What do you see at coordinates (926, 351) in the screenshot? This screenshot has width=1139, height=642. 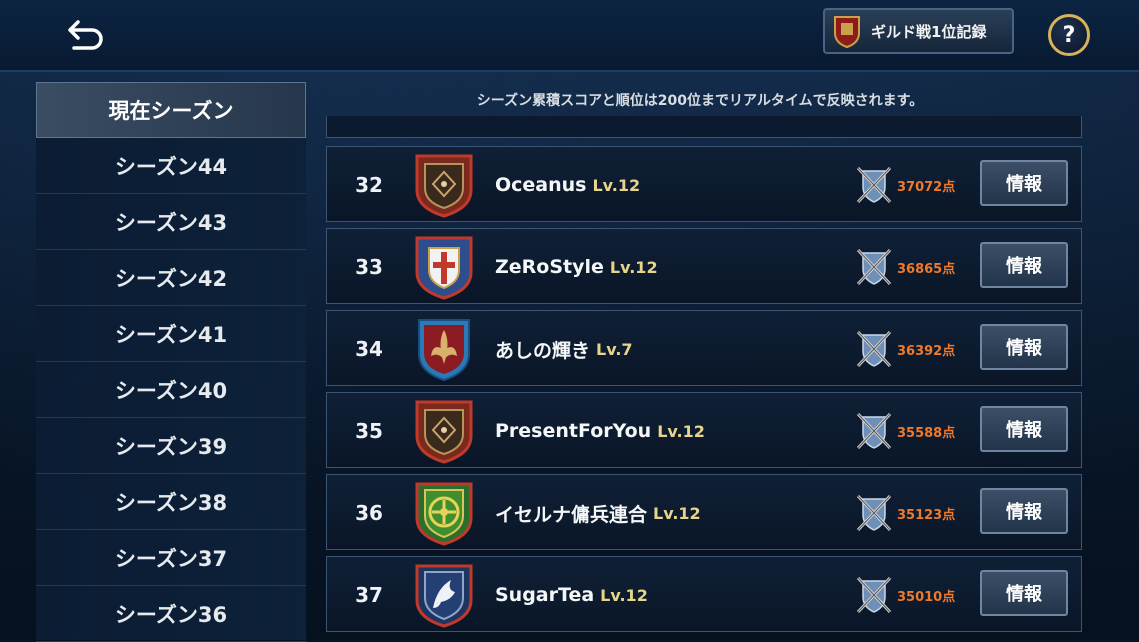 I see `guild-score: 36392点` at bounding box center [926, 351].